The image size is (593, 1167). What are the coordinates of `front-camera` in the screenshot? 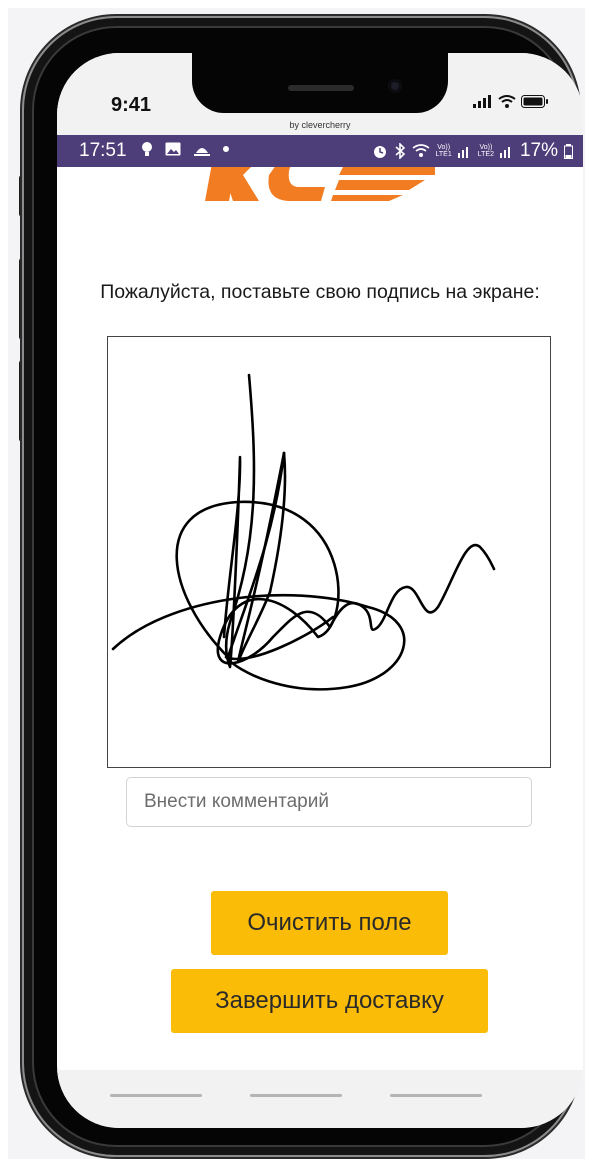 It's located at (395, 86).